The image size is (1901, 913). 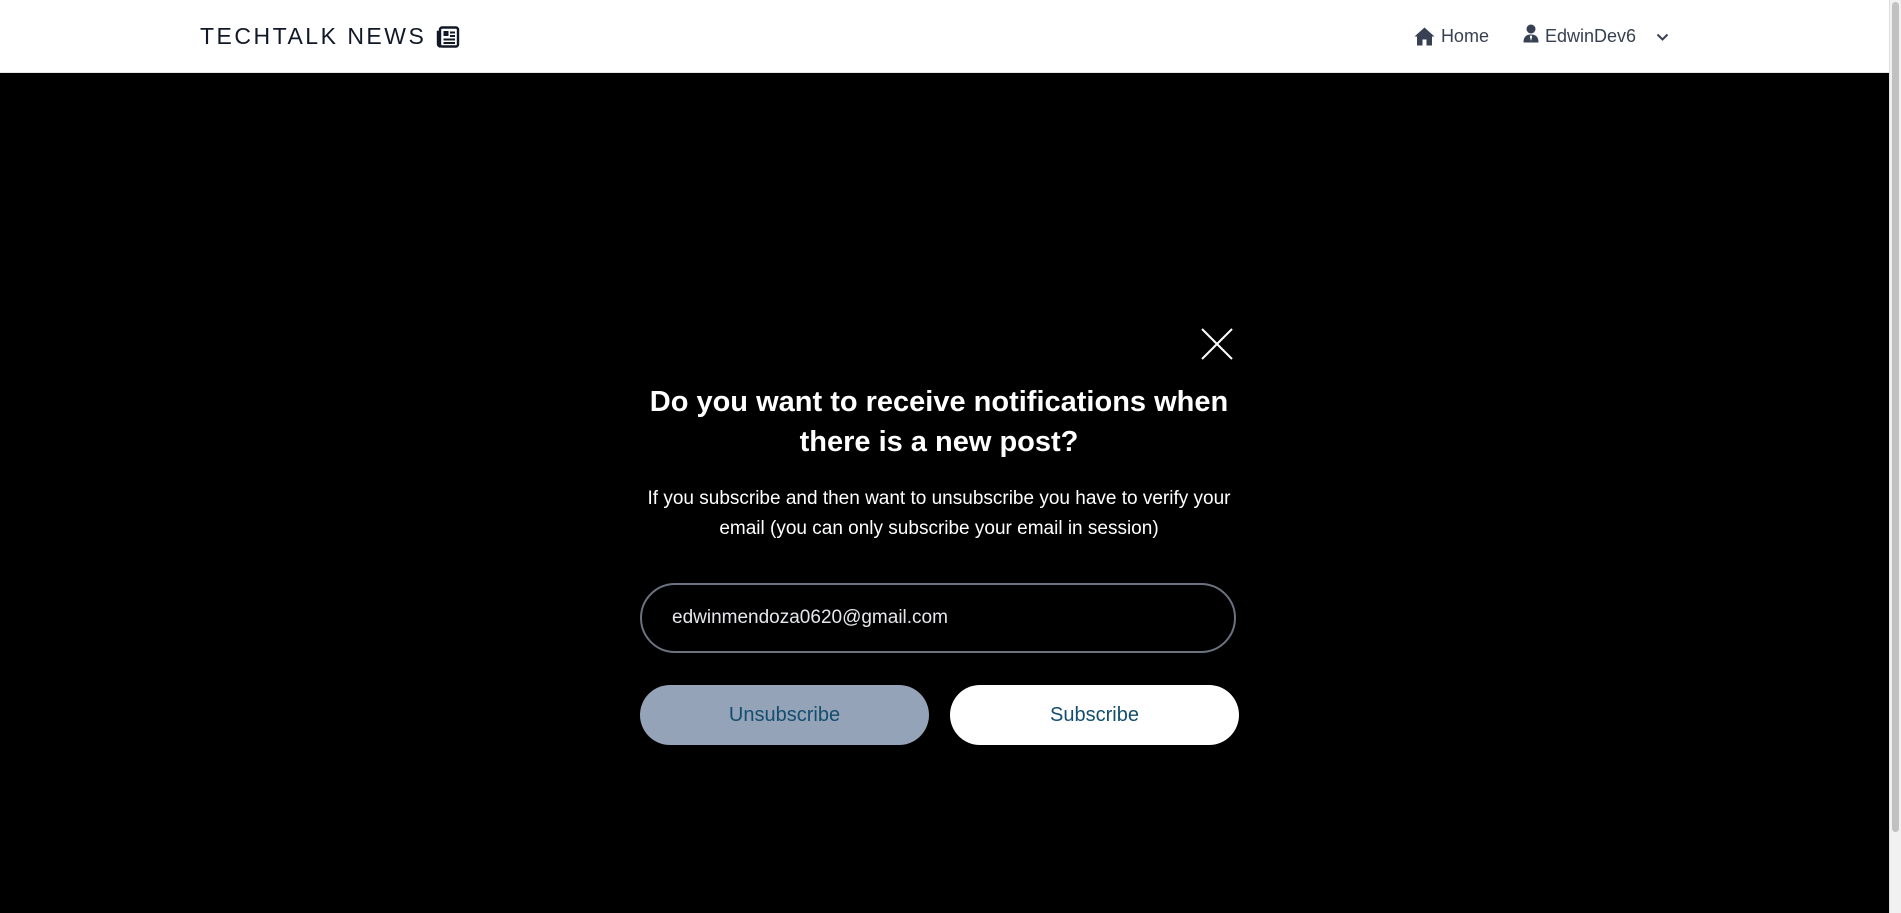 What do you see at coordinates (1590, 35) in the screenshot?
I see `user-name: EdwinDev6` at bounding box center [1590, 35].